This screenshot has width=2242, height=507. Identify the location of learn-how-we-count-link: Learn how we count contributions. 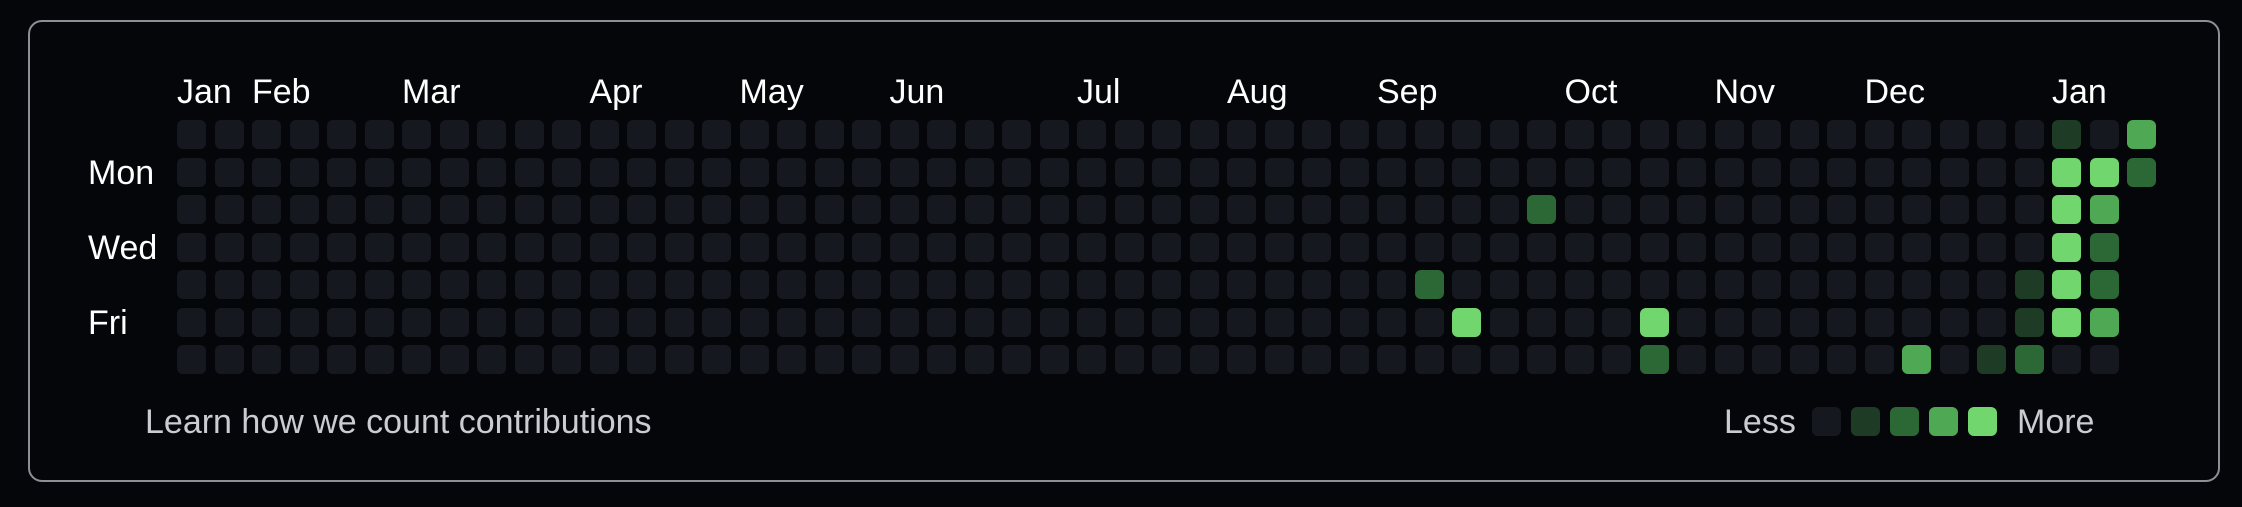
(398, 422).